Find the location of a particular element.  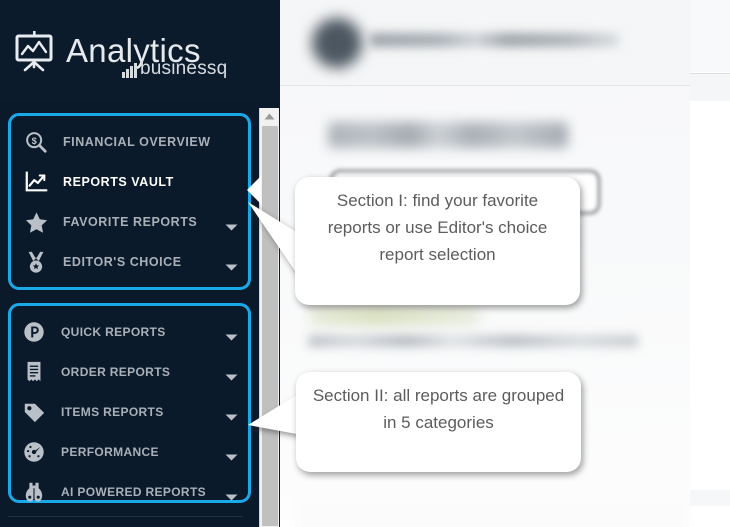

sidebar-item-label: ITEMS REPORTS is located at coordinates (112, 412).